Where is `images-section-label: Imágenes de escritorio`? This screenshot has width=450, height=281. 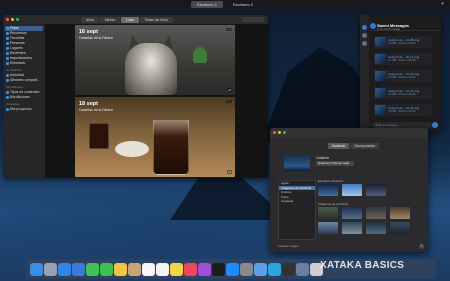 images-section-label: Imágenes de escritorio is located at coordinates (333, 204).